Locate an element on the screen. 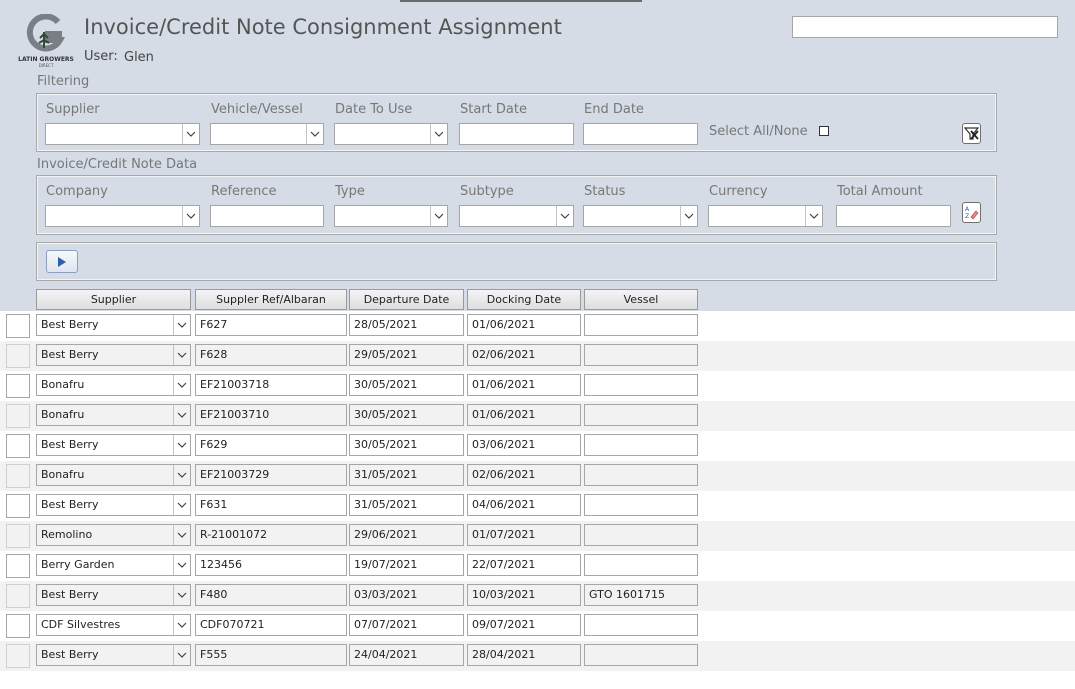 The height and width of the screenshot is (689, 1075). company-combo is located at coordinates (122, 216).